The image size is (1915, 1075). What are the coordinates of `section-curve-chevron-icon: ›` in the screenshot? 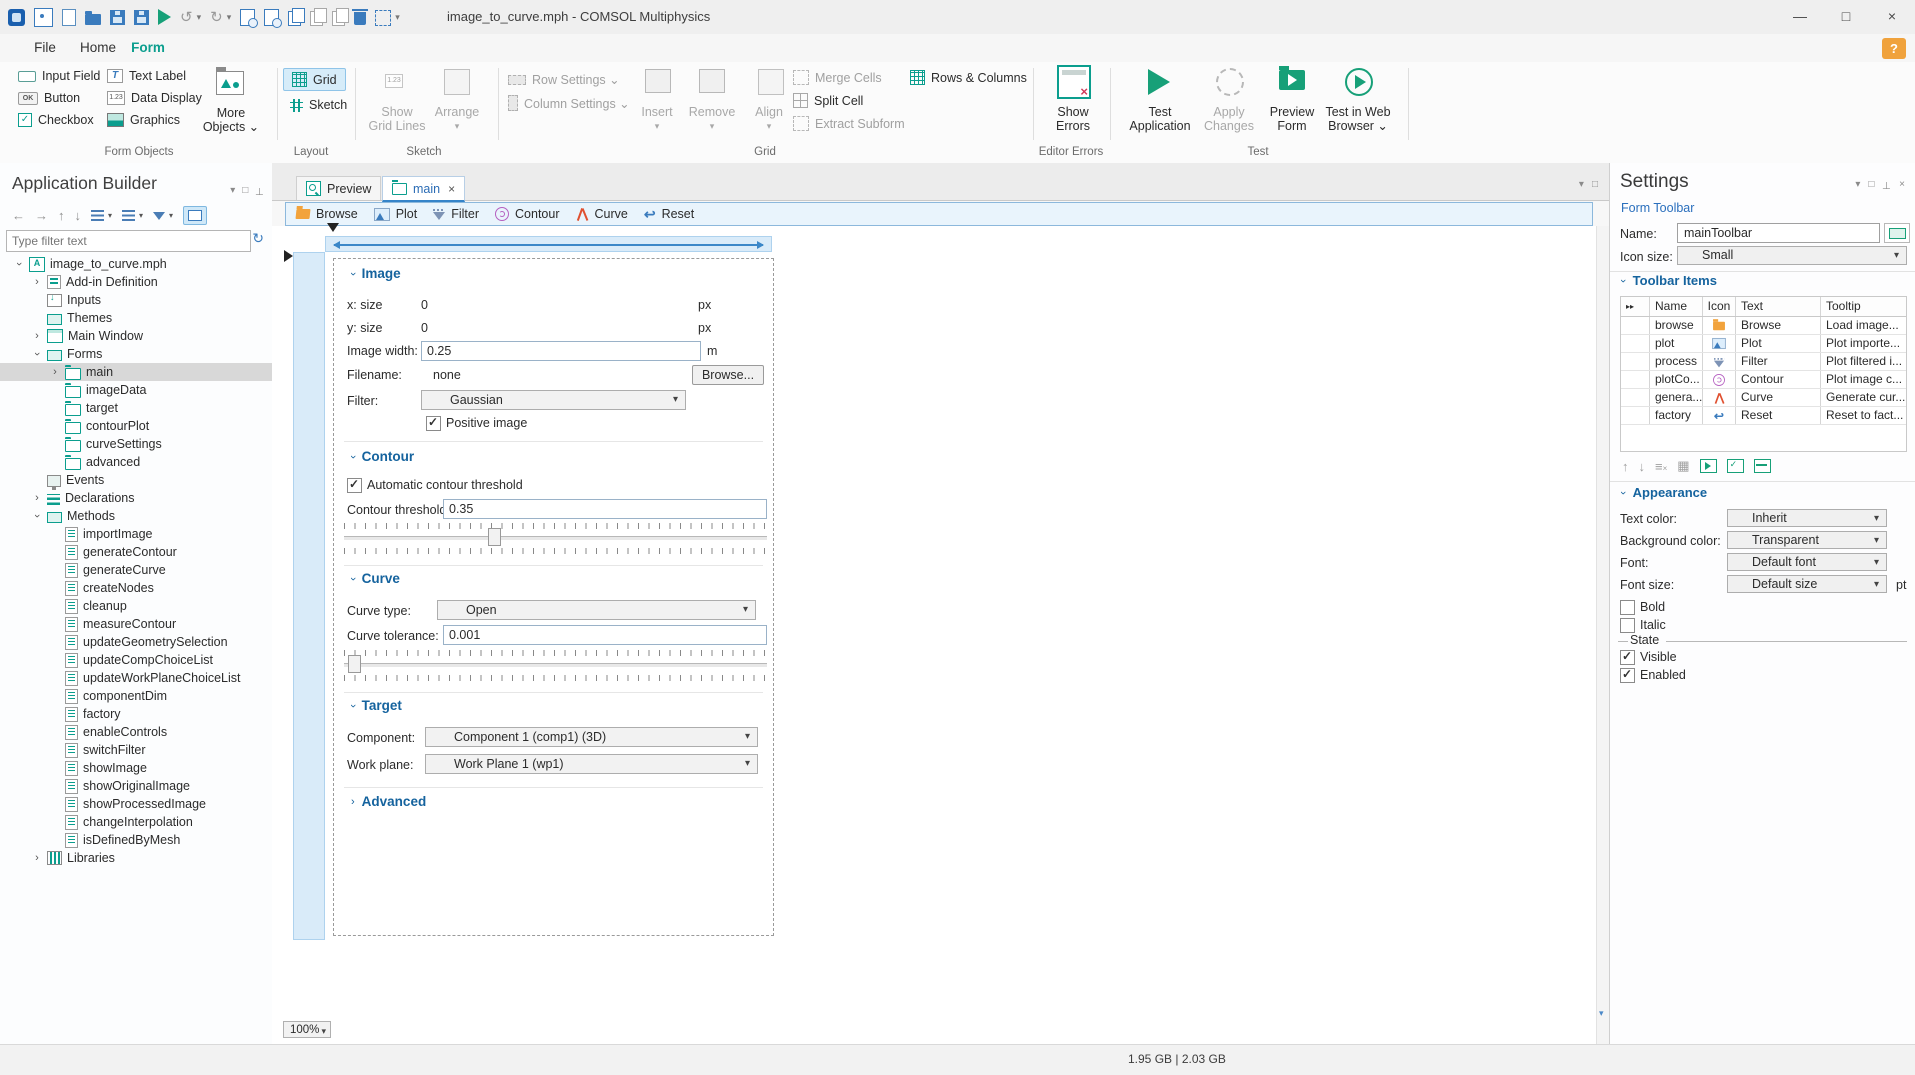 It's located at (353, 579).